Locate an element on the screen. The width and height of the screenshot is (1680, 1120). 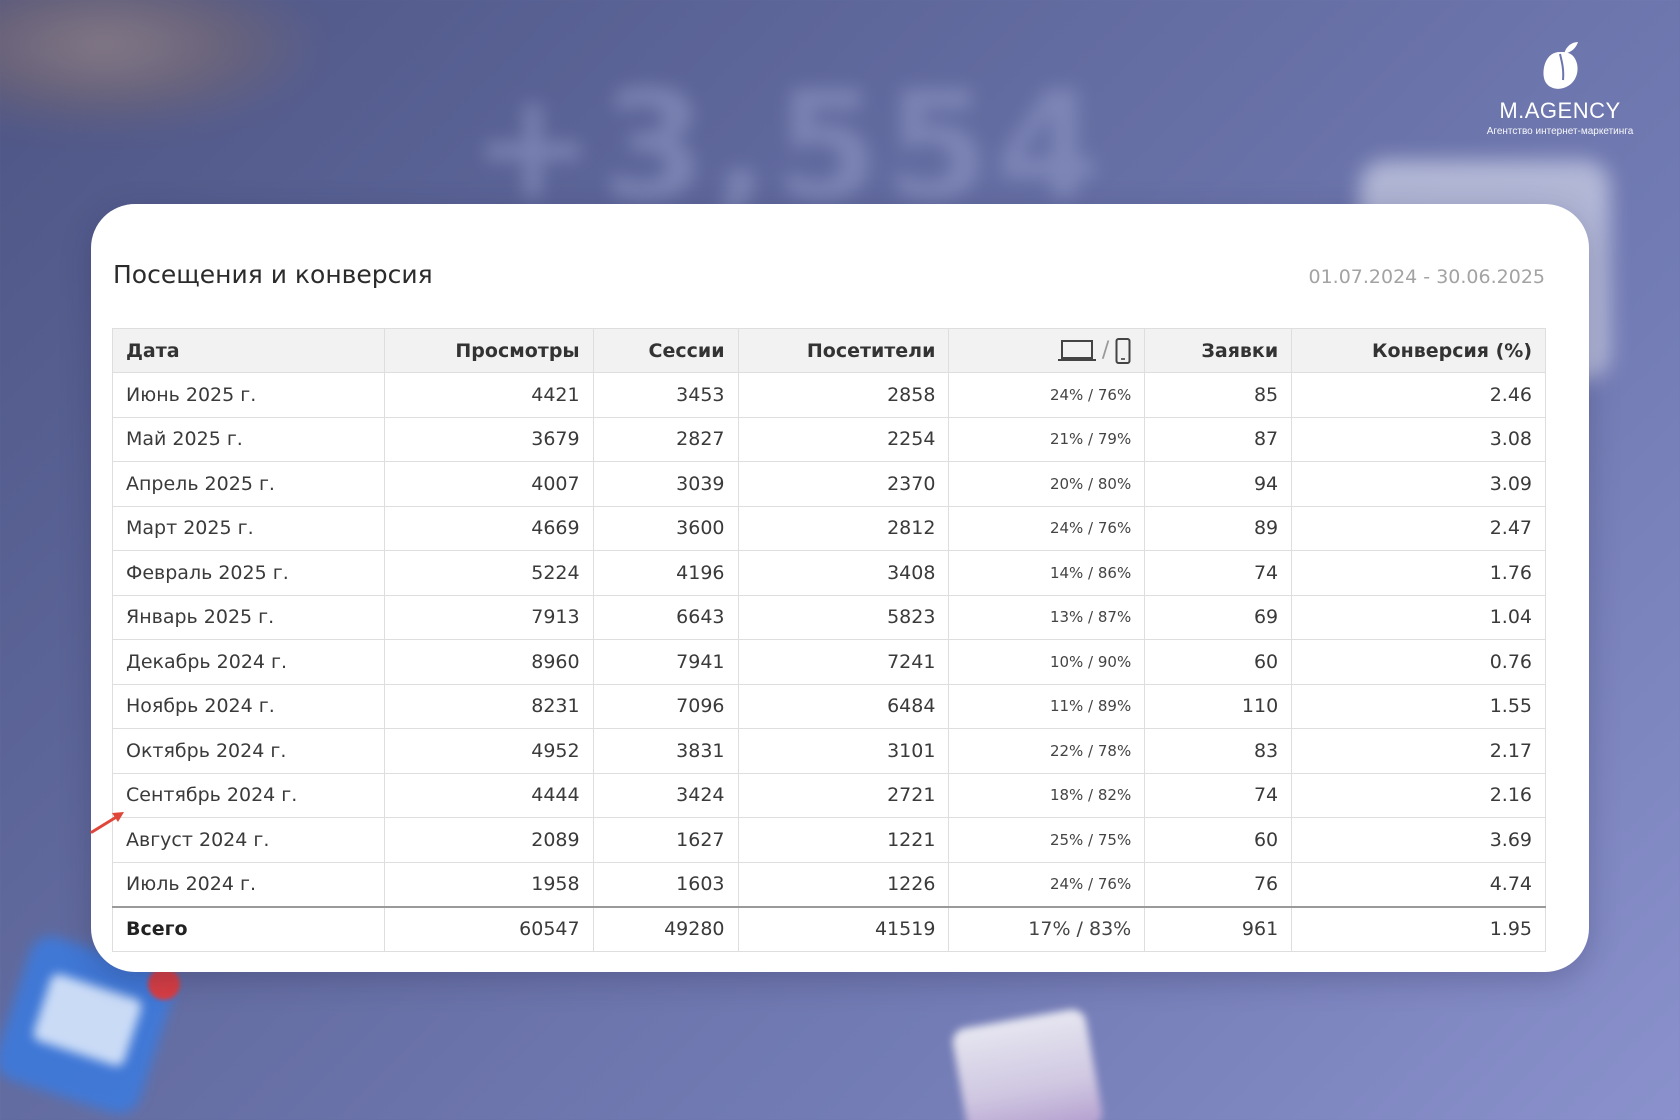
row-conversion: 0.76 is located at coordinates (1418, 662).